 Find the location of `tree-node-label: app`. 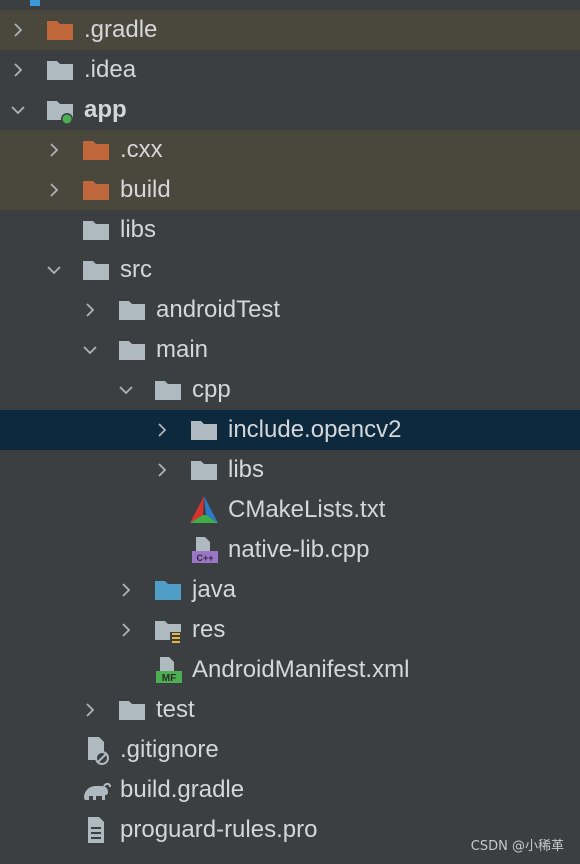

tree-node-label: app is located at coordinates (105, 109).